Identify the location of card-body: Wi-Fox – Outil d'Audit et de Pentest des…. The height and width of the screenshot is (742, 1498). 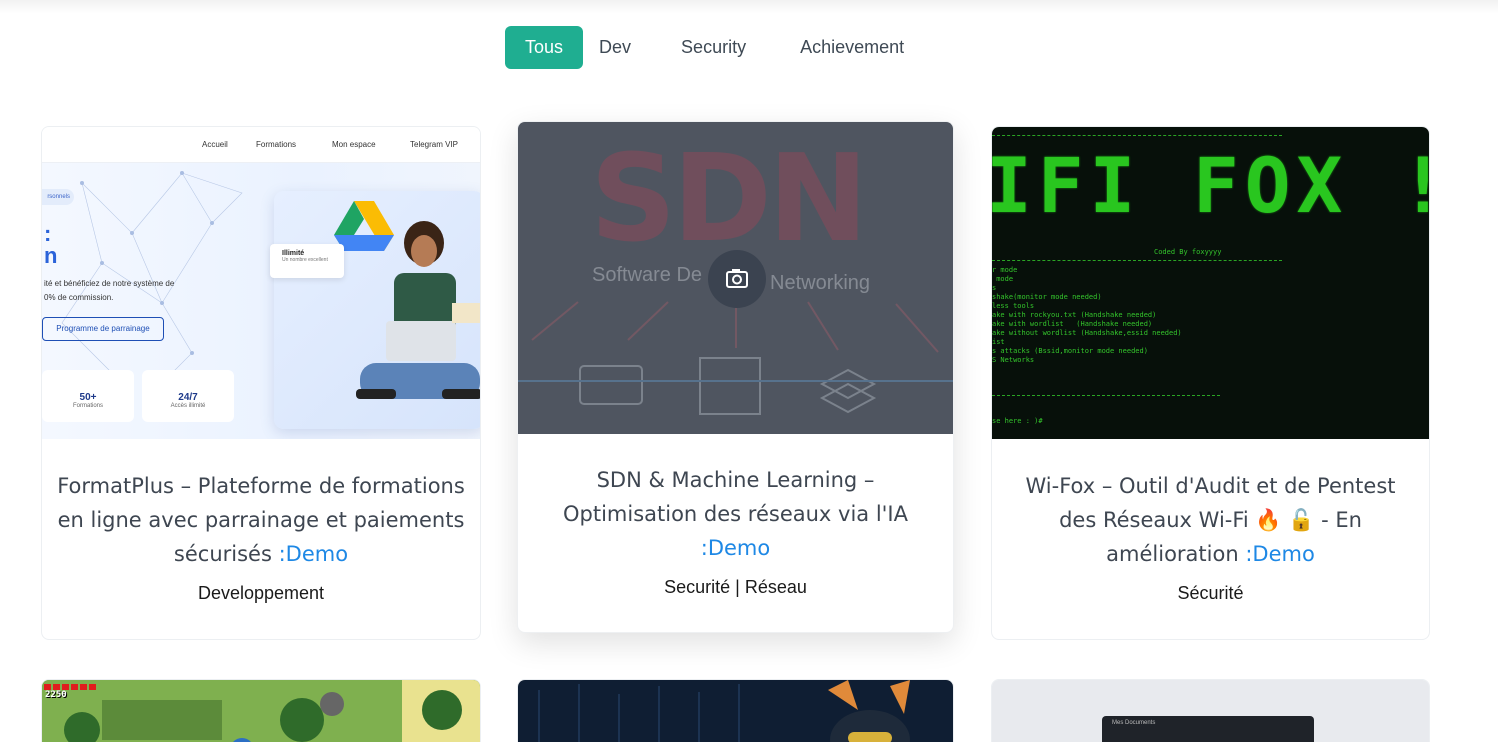
(1210, 536).